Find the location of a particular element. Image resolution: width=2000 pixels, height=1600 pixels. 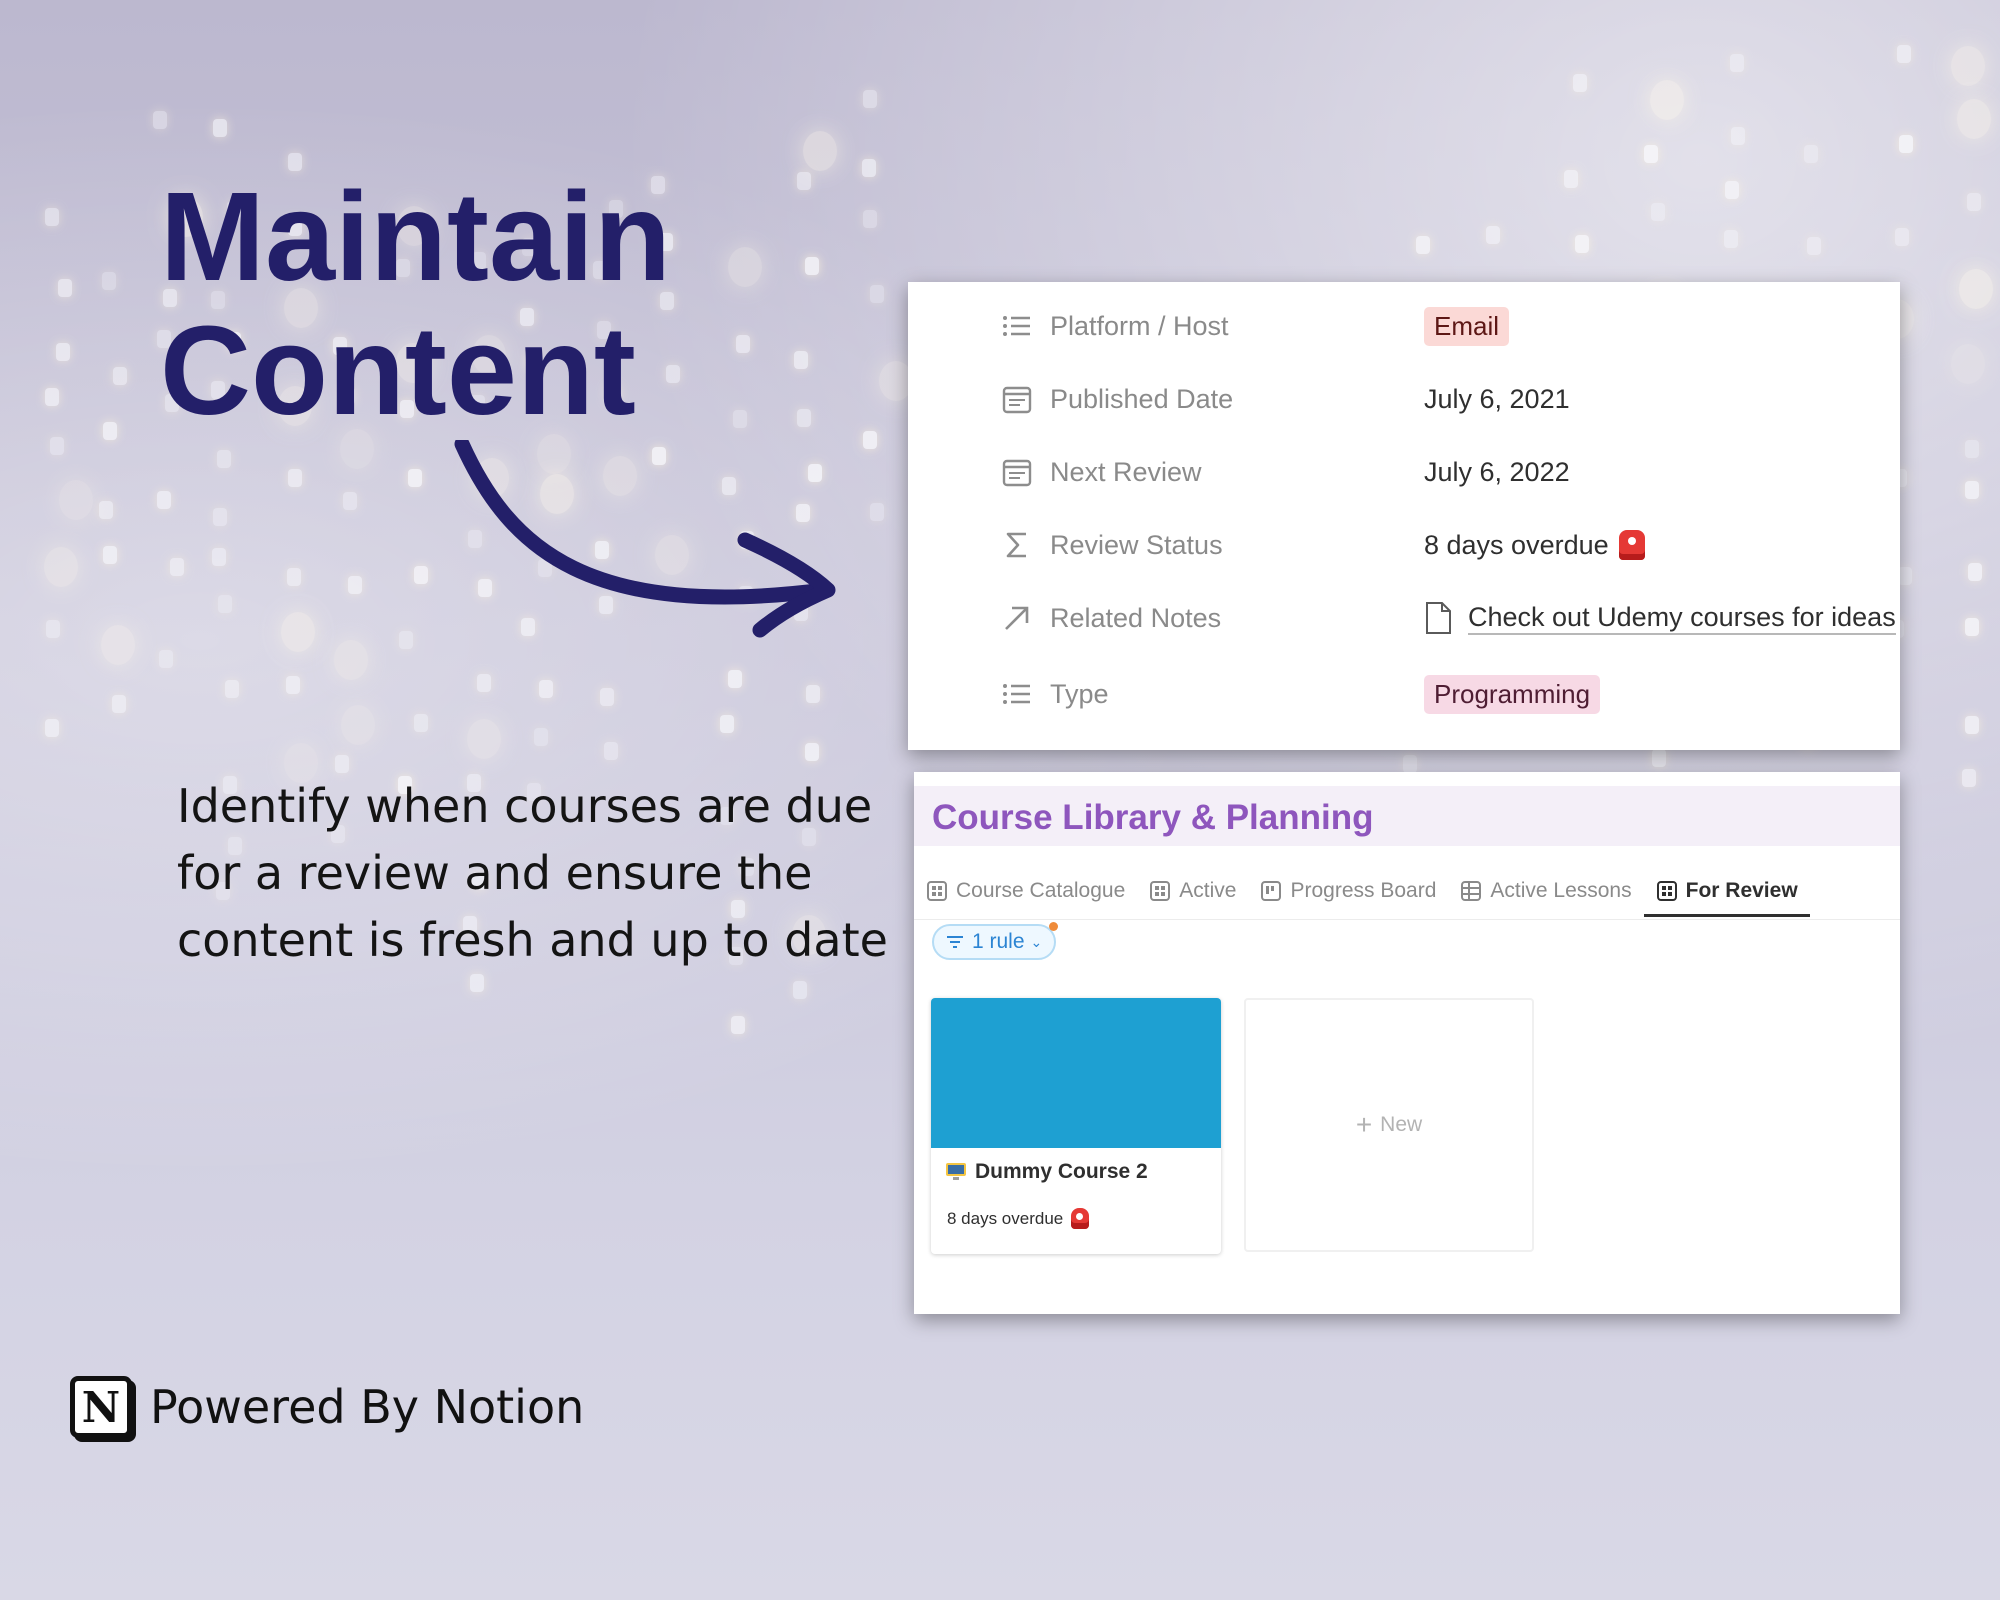

gallery-card: Dummy Course 2 8 days overdue is located at coordinates (1076, 1126).